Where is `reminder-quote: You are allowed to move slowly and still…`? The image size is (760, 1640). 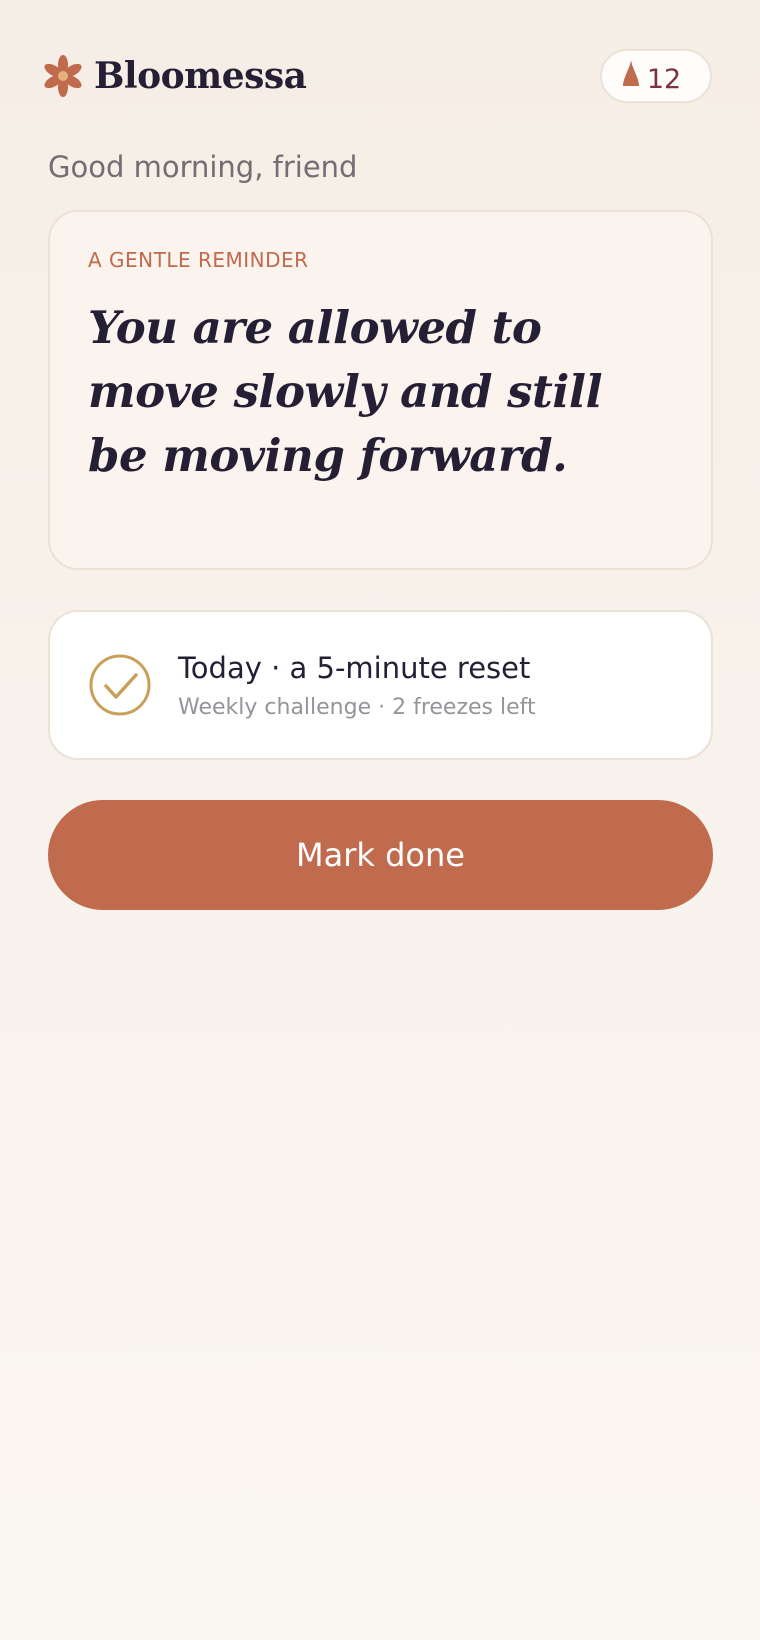 reminder-quote: You are allowed to move slowly and still… is located at coordinates (345, 391).